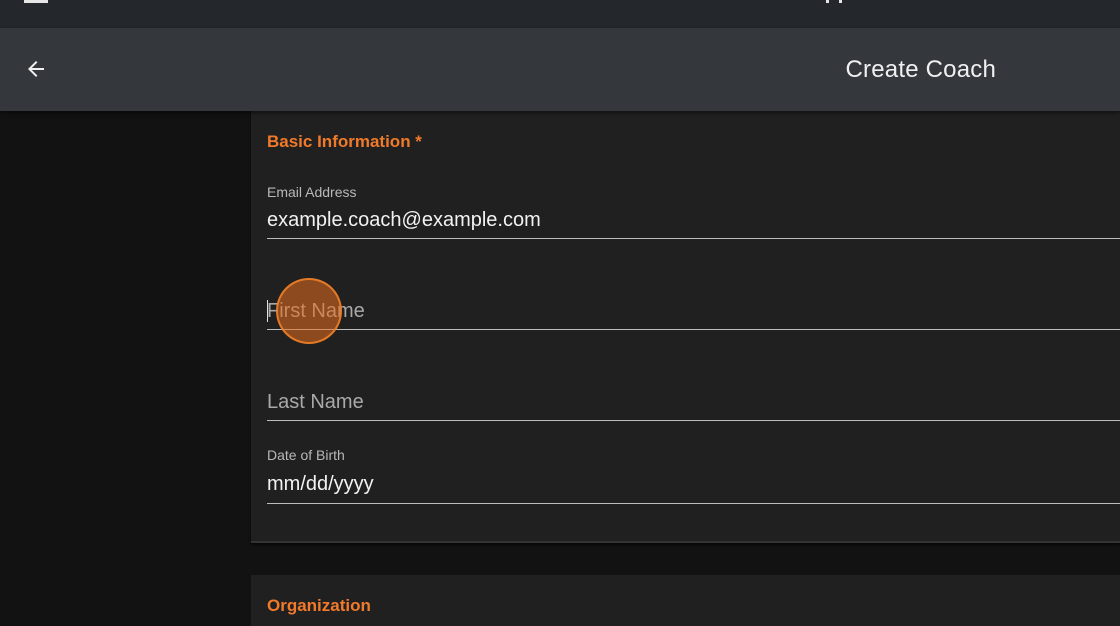 The width and height of the screenshot is (1120, 626). What do you see at coordinates (834, 1) in the screenshot?
I see `status-icon` at bounding box center [834, 1].